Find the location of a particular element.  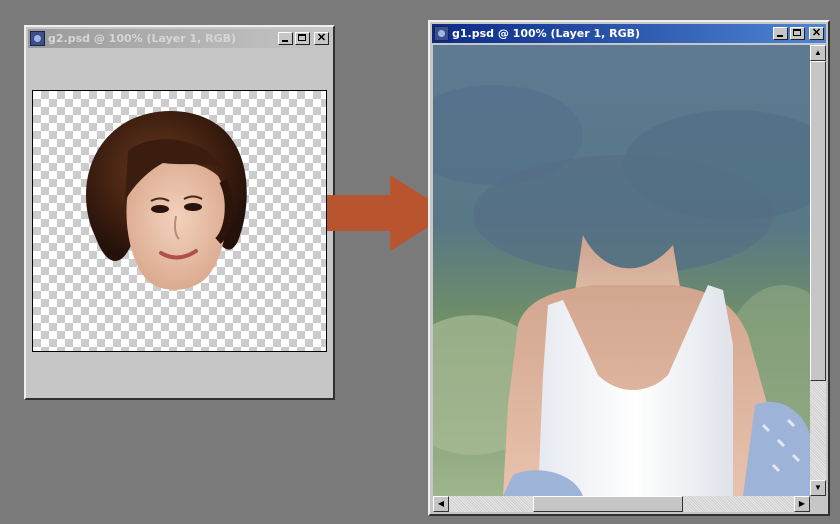

cutout-head-image is located at coordinates (166, 200).